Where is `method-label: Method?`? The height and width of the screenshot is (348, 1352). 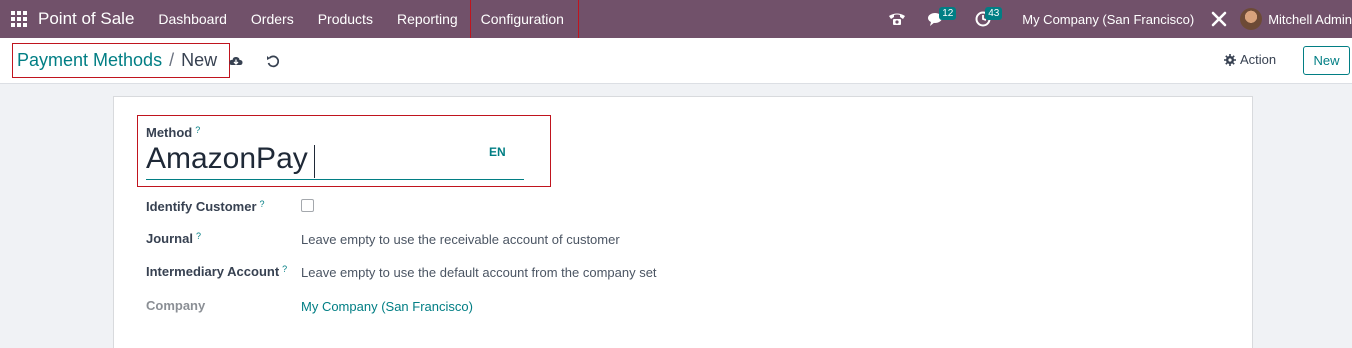
method-label: Method? is located at coordinates (173, 132).